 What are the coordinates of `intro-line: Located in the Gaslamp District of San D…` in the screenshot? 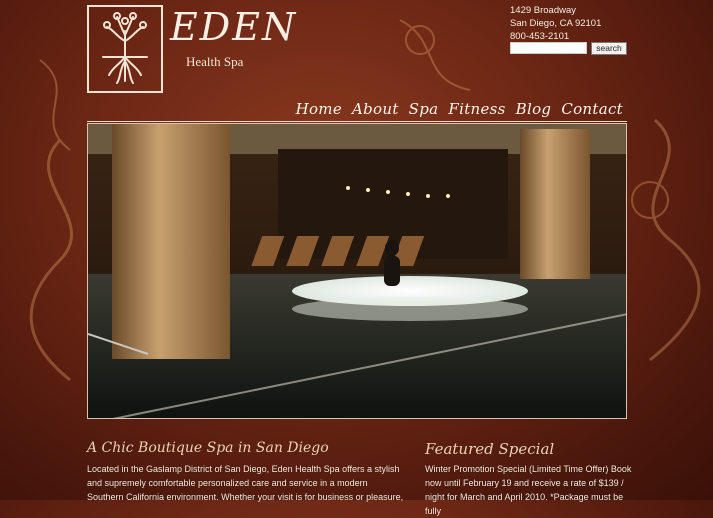 It's located at (243, 469).